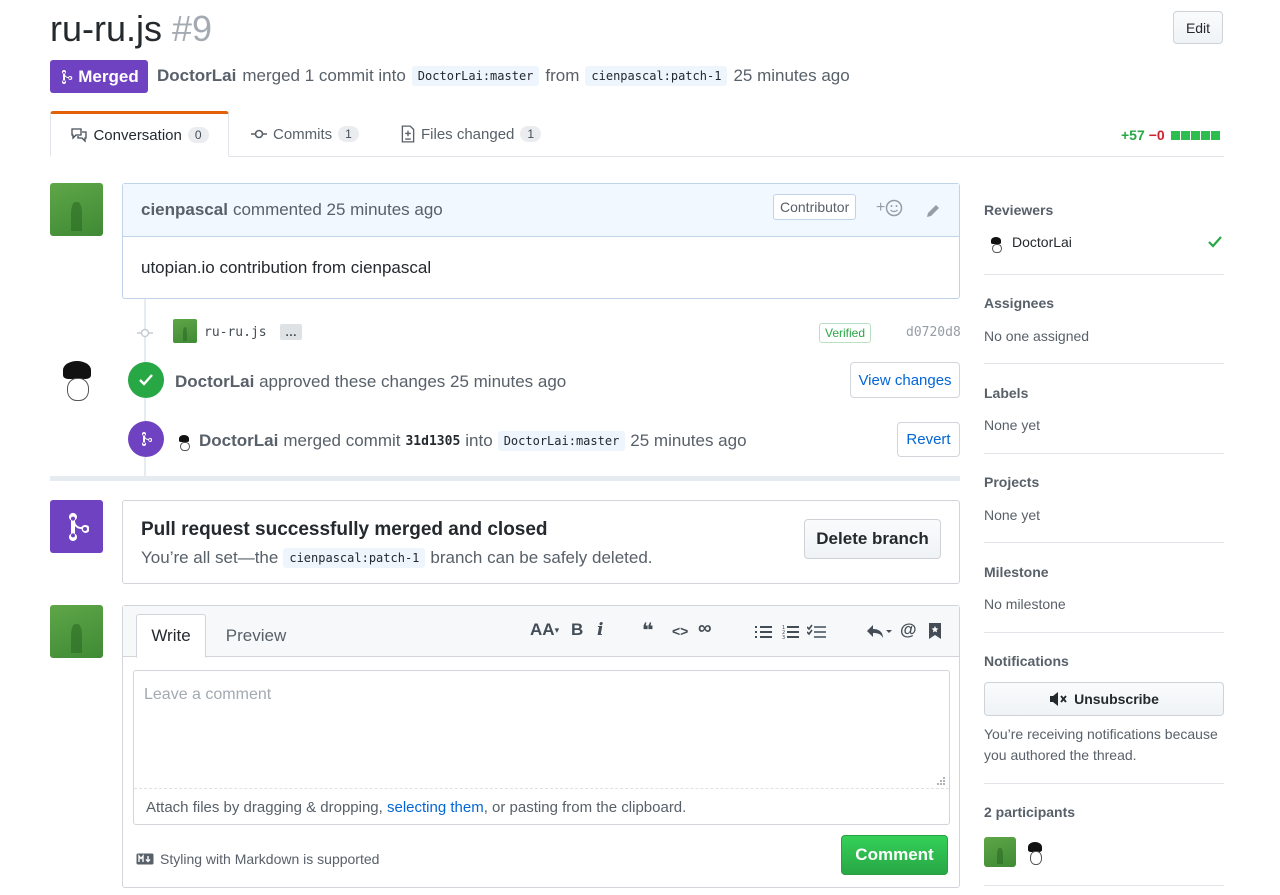 This screenshot has height=895, width=1280. I want to click on bold-icon: B, so click(577, 630).